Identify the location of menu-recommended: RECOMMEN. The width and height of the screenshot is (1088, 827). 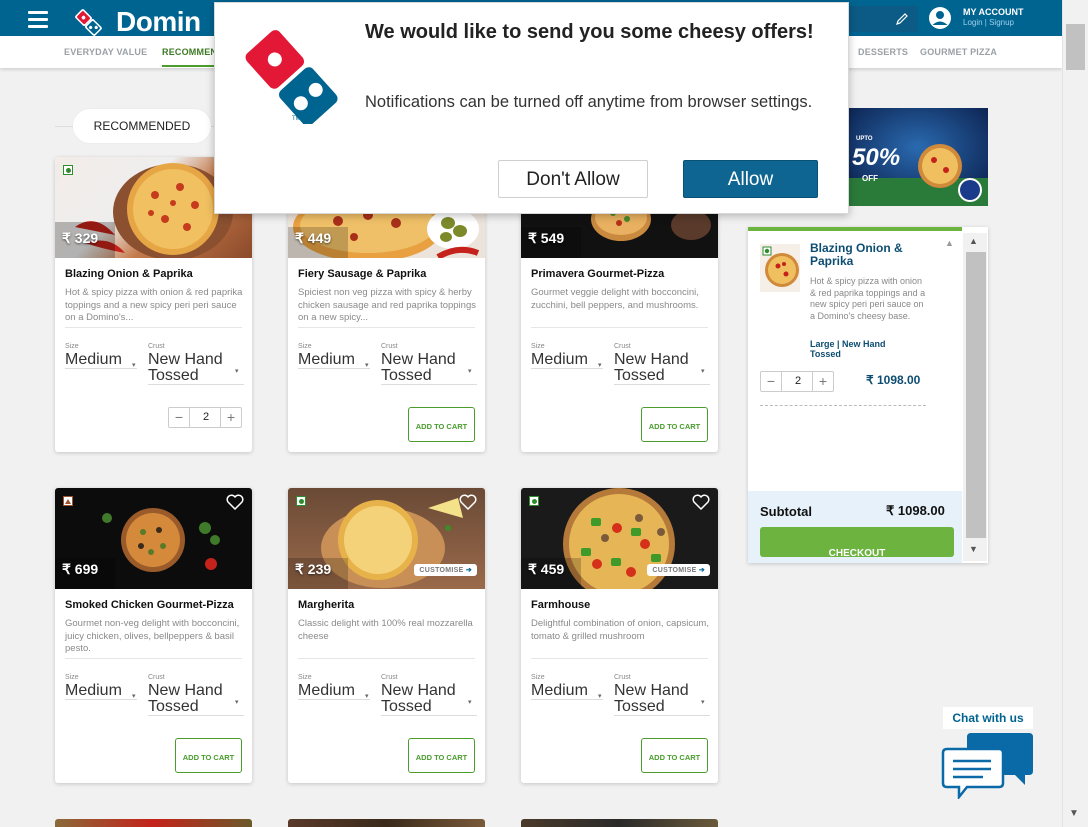
(189, 52).